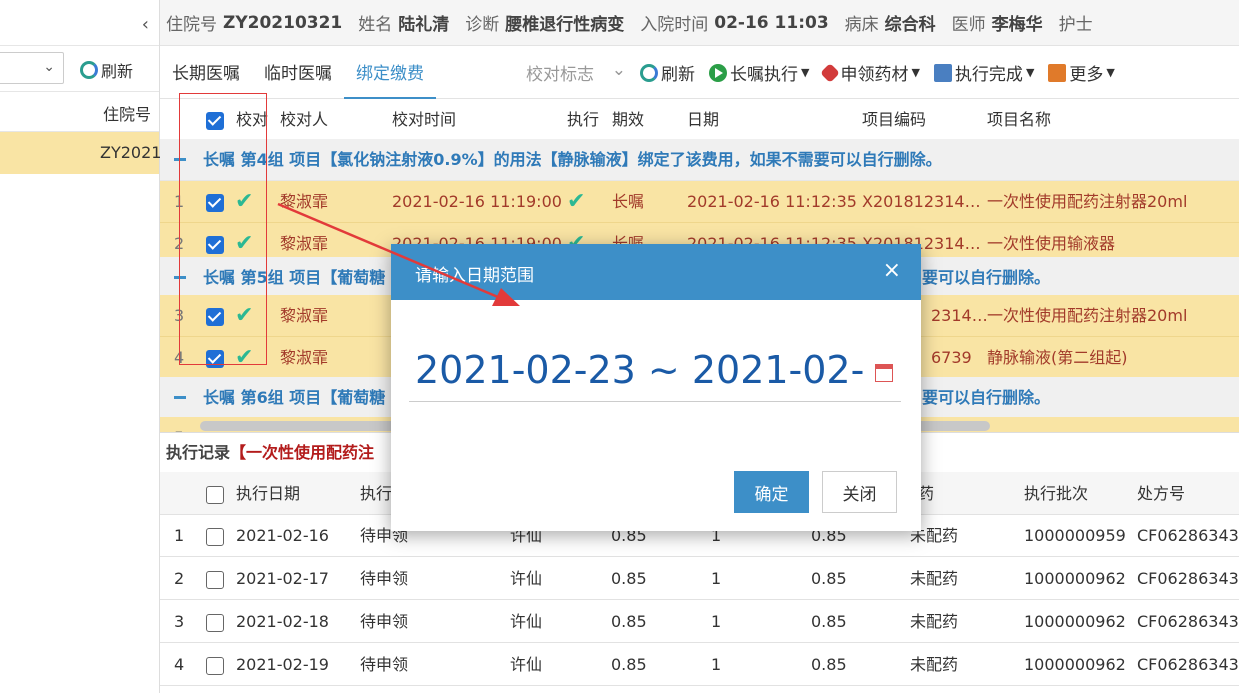  What do you see at coordinates (206, 73) in the screenshot?
I see `tab-long-term-orders: 长期医嘱` at bounding box center [206, 73].